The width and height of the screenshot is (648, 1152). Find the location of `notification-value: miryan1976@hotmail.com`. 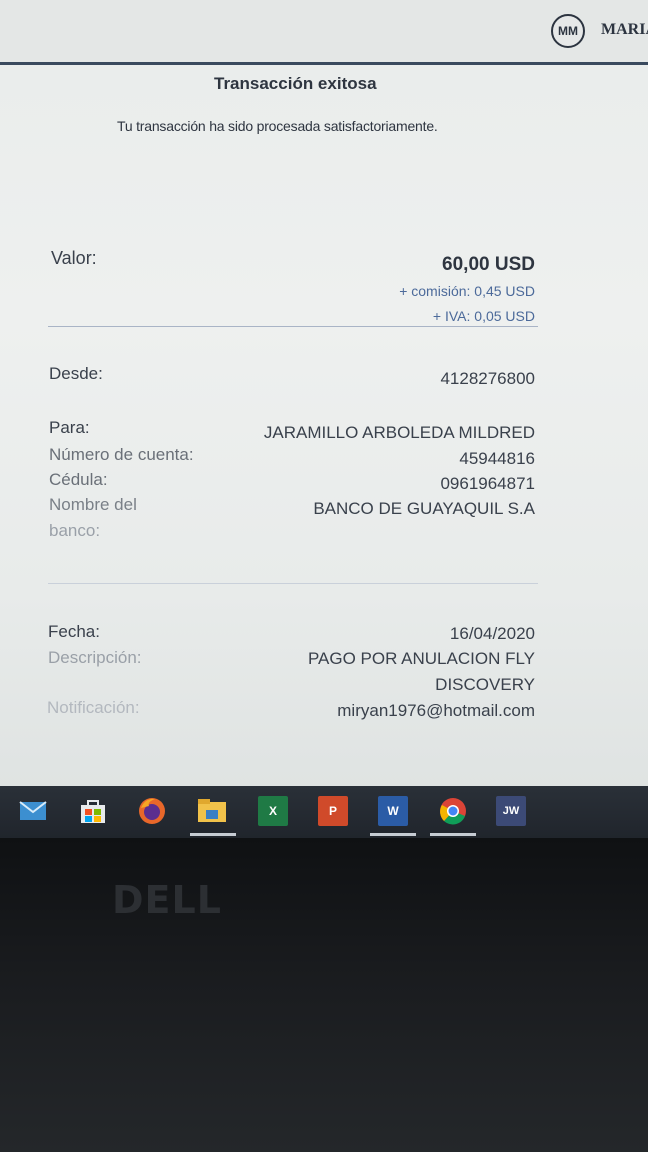

notification-value: miryan1976@hotmail.com is located at coordinates (436, 710).